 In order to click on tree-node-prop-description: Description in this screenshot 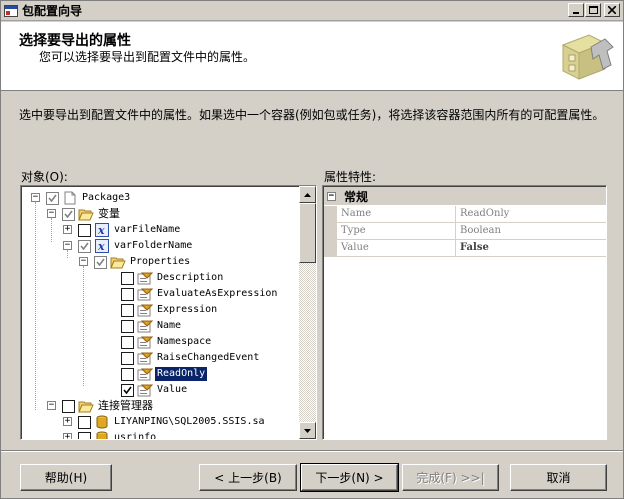, I will do `click(173, 278)`.